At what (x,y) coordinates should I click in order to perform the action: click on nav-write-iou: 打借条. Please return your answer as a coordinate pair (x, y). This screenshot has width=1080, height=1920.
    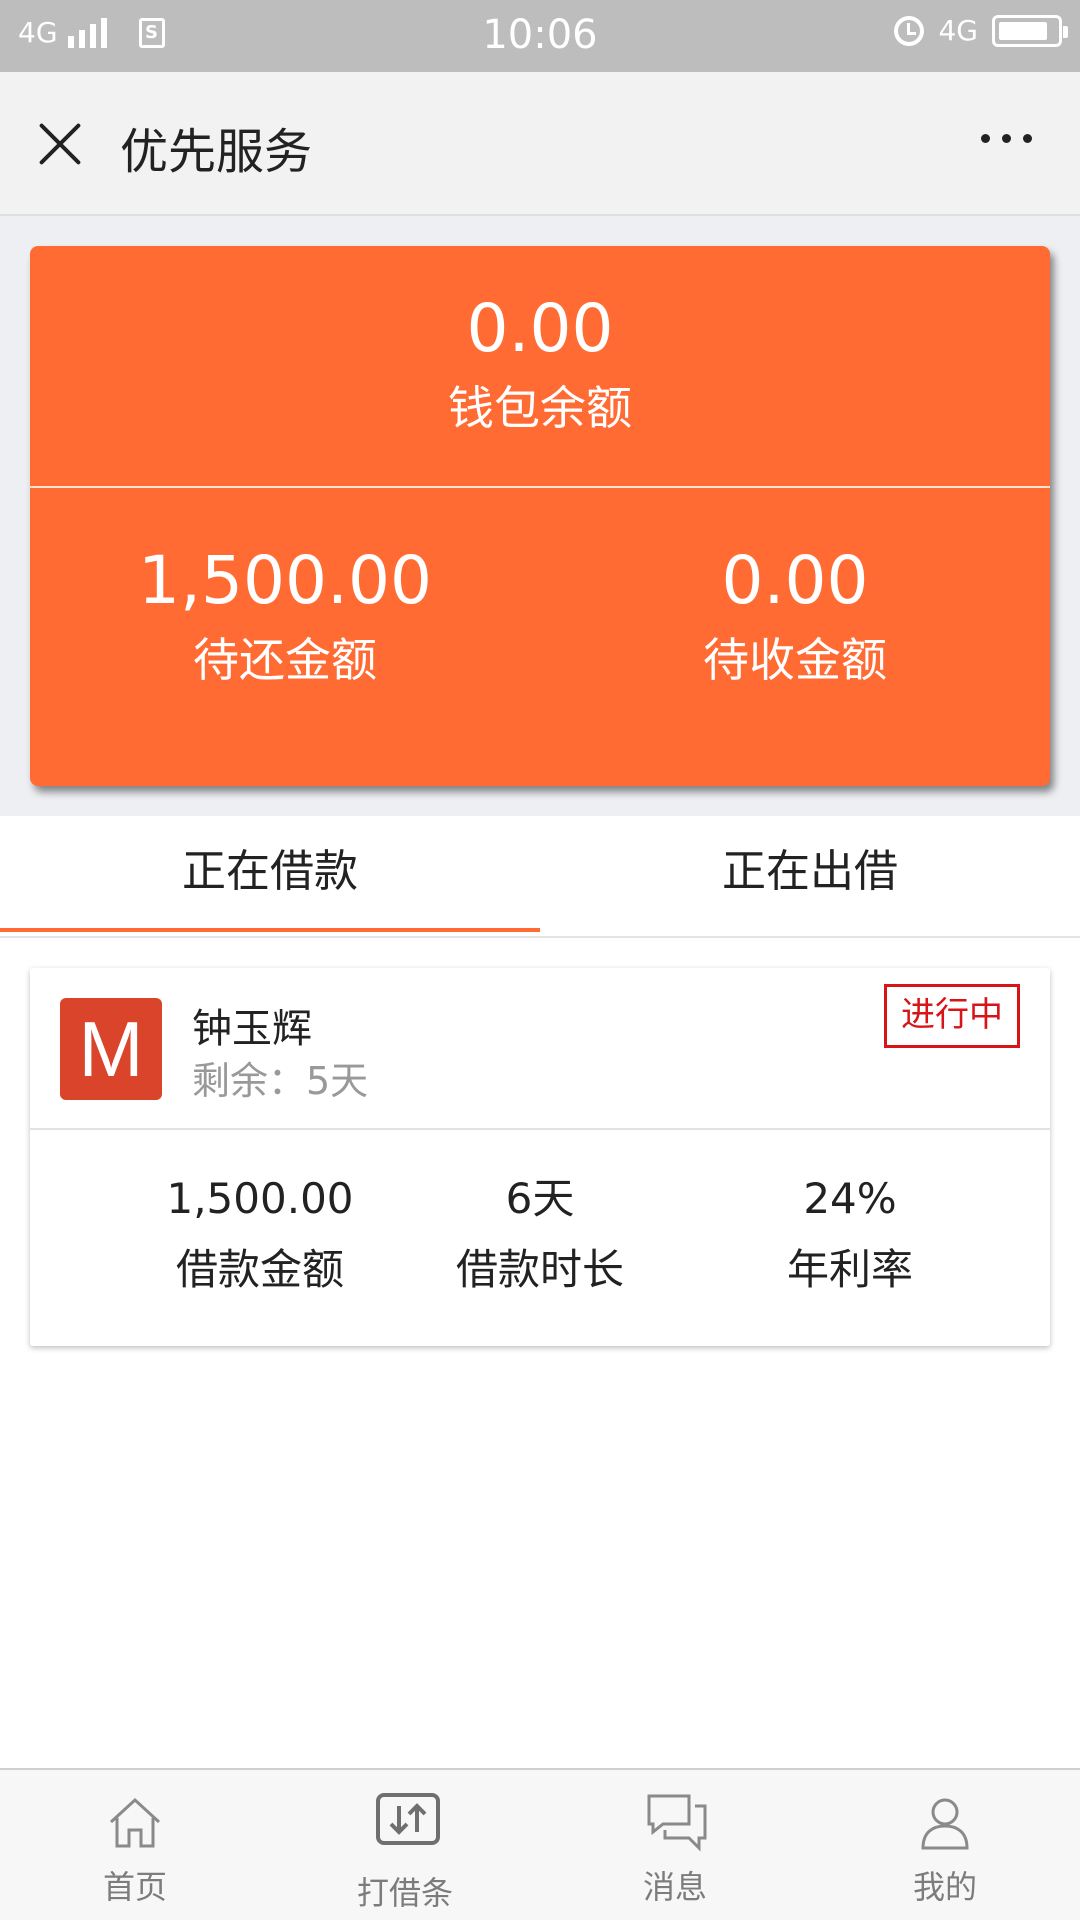
    Looking at the image, I should click on (405, 1845).